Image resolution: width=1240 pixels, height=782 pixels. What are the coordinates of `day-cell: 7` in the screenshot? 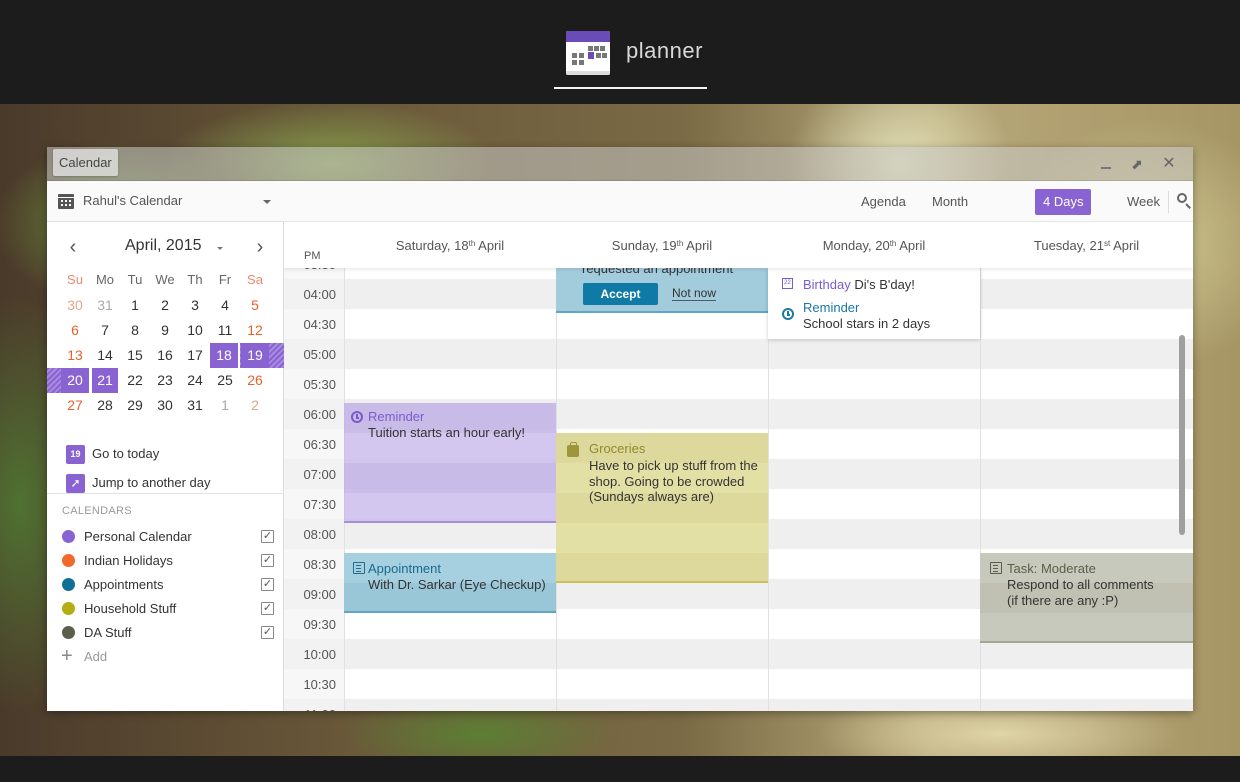 It's located at (105, 330).